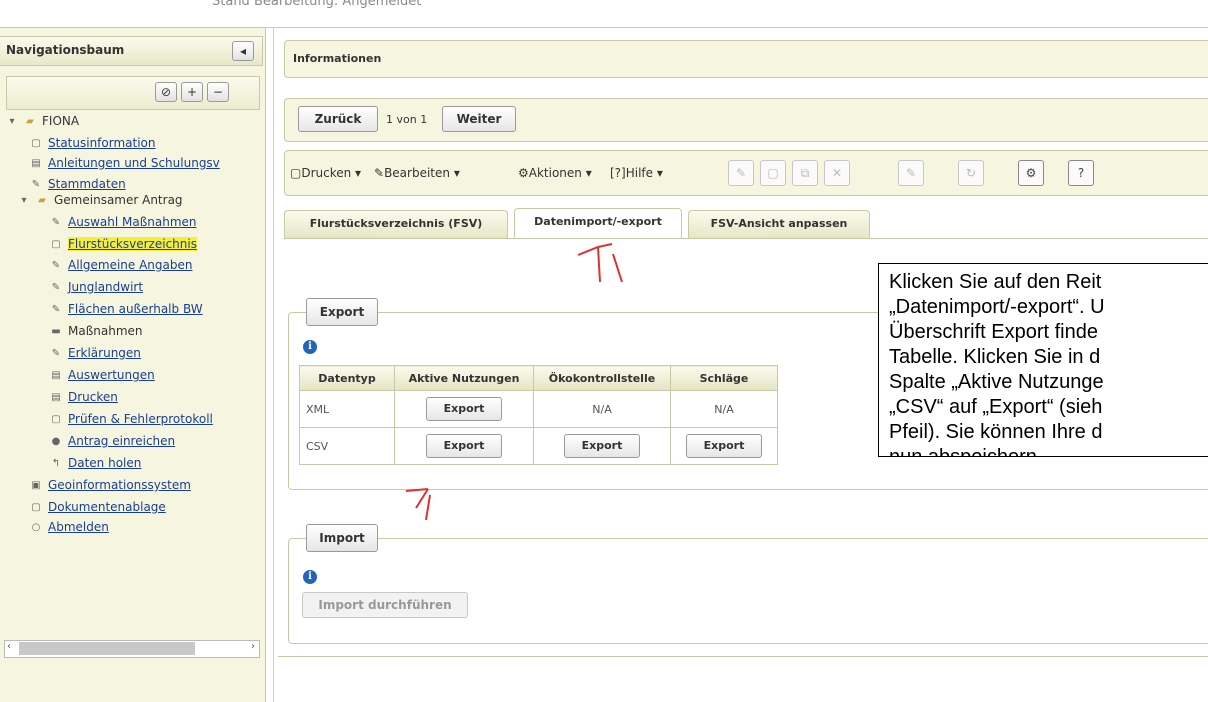 This screenshot has width=1208, height=702. What do you see at coordinates (966, 451) in the screenshot?
I see `callout-line: nun abspeichern.` at bounding box center [966, 451].